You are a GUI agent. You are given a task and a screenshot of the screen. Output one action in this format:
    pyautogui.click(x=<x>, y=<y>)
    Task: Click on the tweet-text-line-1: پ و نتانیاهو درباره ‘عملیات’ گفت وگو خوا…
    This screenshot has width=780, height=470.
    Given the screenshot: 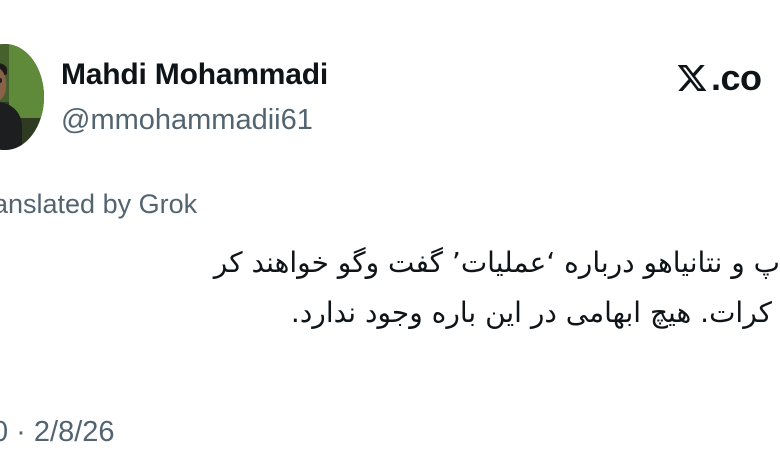 What is the action you would take?
    pyautogui.click(x=496, y=262)
    